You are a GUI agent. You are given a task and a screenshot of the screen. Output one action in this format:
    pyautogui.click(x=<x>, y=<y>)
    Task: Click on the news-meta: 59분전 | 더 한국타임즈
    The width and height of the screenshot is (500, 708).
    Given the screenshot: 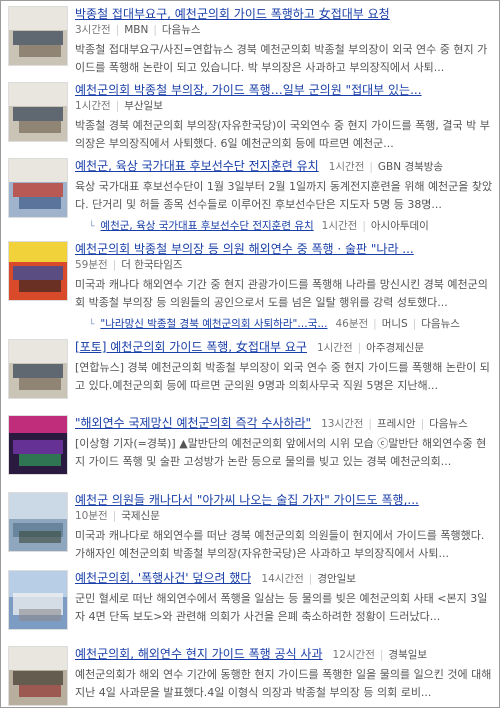 What is the action you would take?
    pyautogui.click(x=129, y=265)
    